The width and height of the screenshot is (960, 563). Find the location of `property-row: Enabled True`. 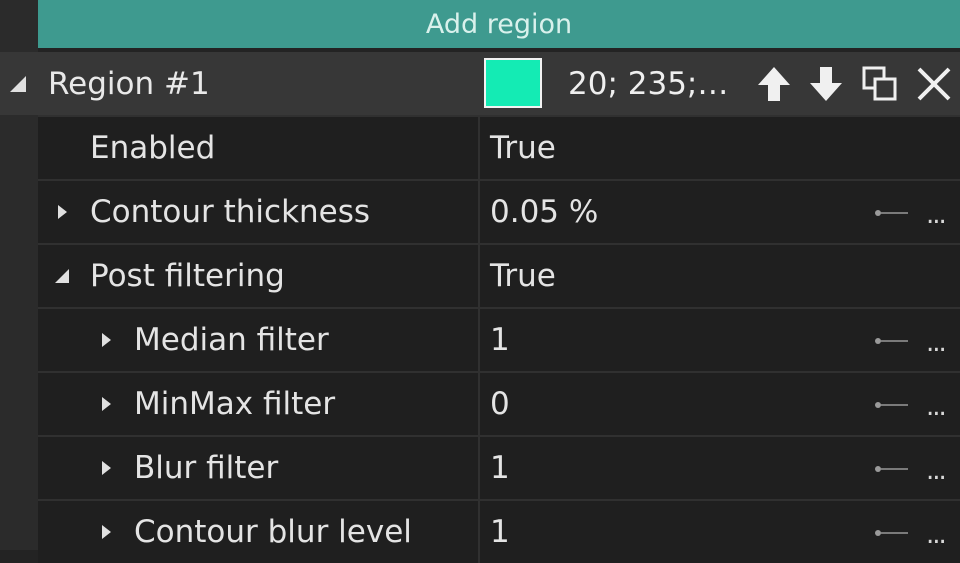

property-row: Enabled True is located at coordinates (499, 147).